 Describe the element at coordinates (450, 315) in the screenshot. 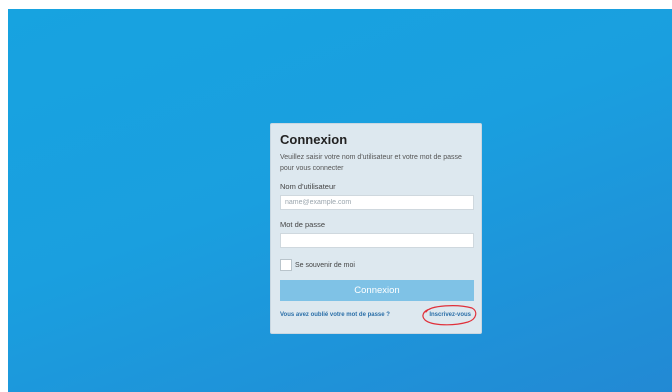

I see `signup-link: Inscrivez-vous` at that location.